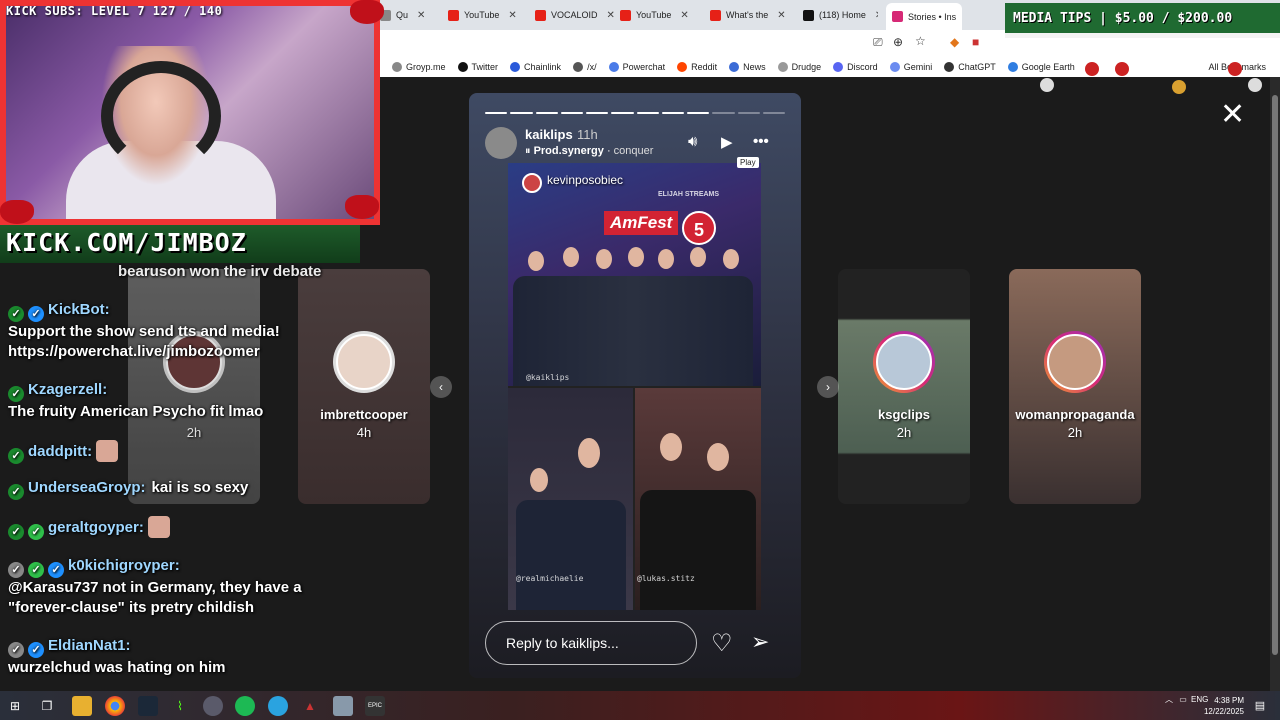 This screenshot has height=720, width=1280. What do you see at coordinates (752, 15) in the screenshot?
I see `browser-tab: What's the ✕` at bounding box center [752, 15].